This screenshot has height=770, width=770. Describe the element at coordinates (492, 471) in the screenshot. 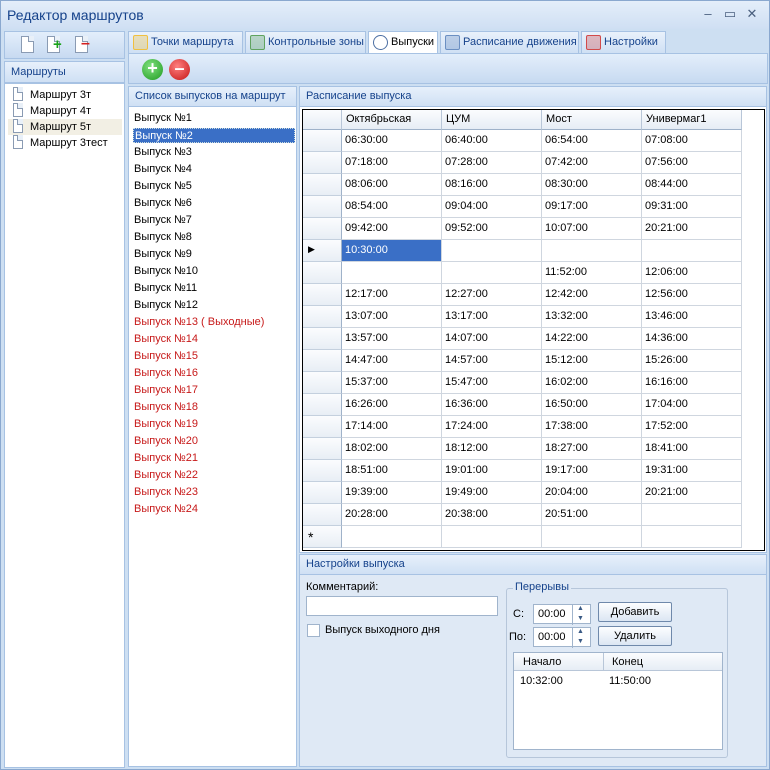

I see `schedule-cell: 19:01:00` at that location.